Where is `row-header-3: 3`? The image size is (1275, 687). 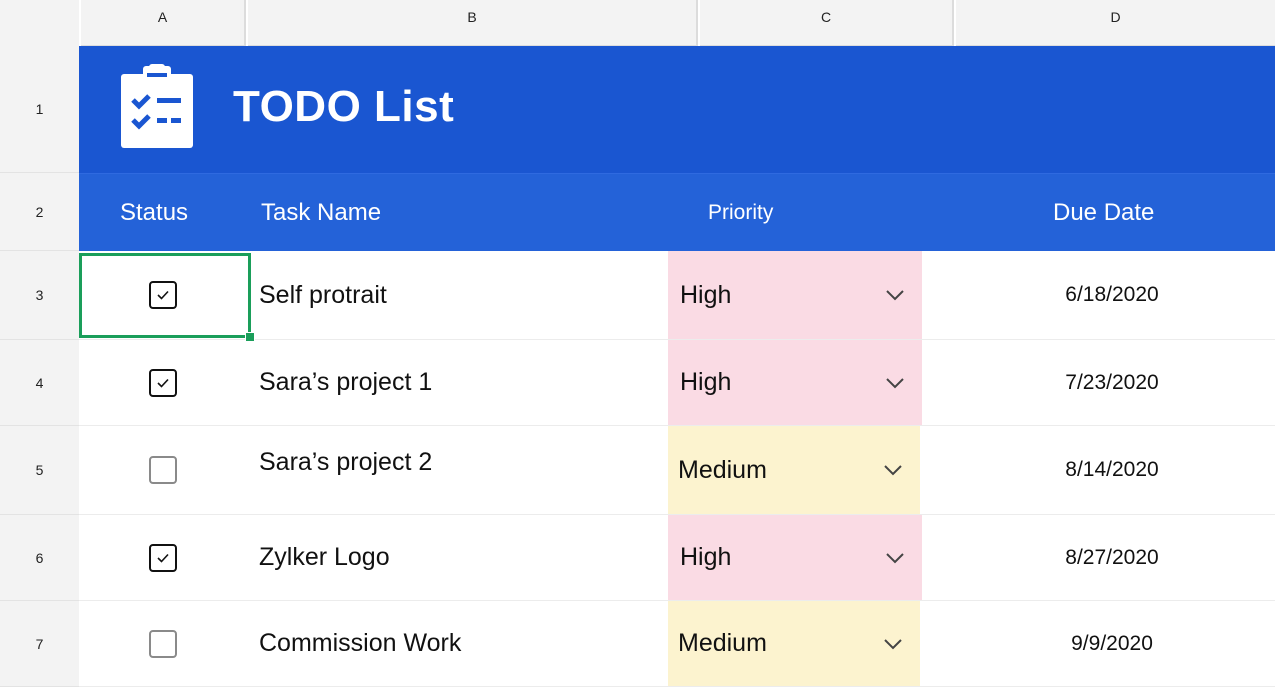 row-header-3: 3 is located at coordinates (39, 295).